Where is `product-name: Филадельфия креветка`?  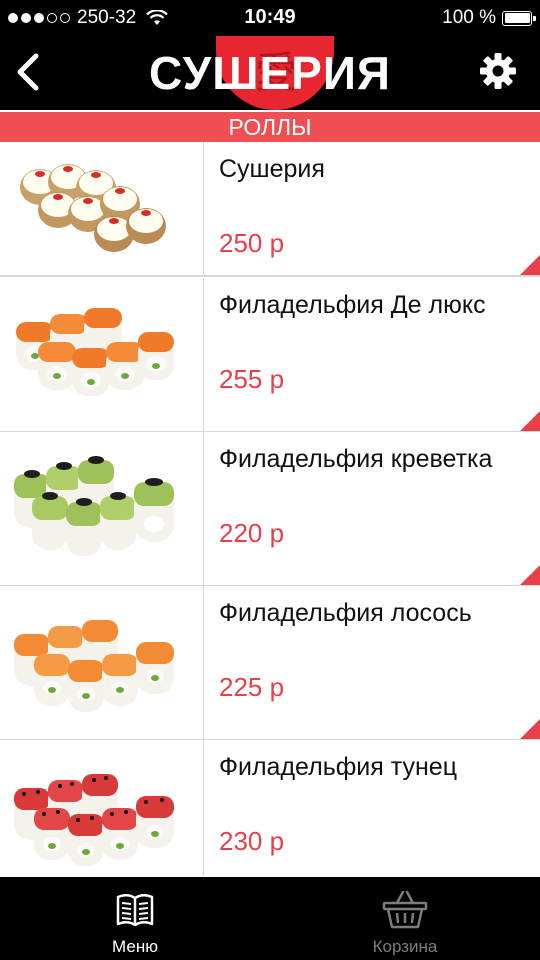
product-name: Филадельфия креветка is located at coordinates (356, 459).